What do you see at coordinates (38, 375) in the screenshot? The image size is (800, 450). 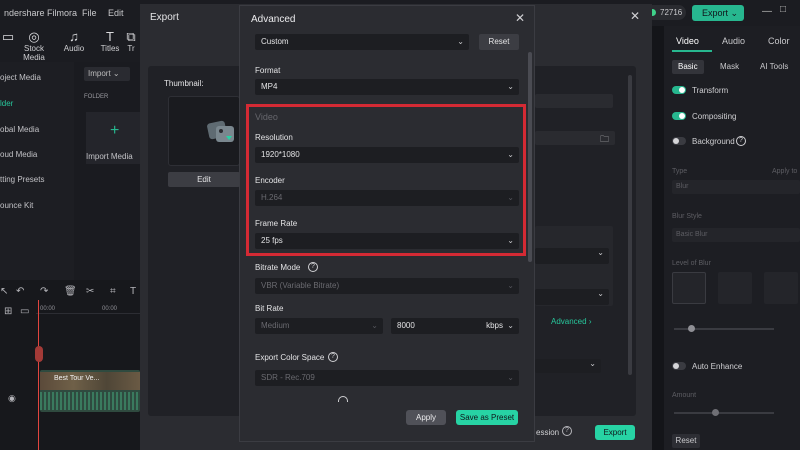 I see `playhead` at bounding box center [38, 375].